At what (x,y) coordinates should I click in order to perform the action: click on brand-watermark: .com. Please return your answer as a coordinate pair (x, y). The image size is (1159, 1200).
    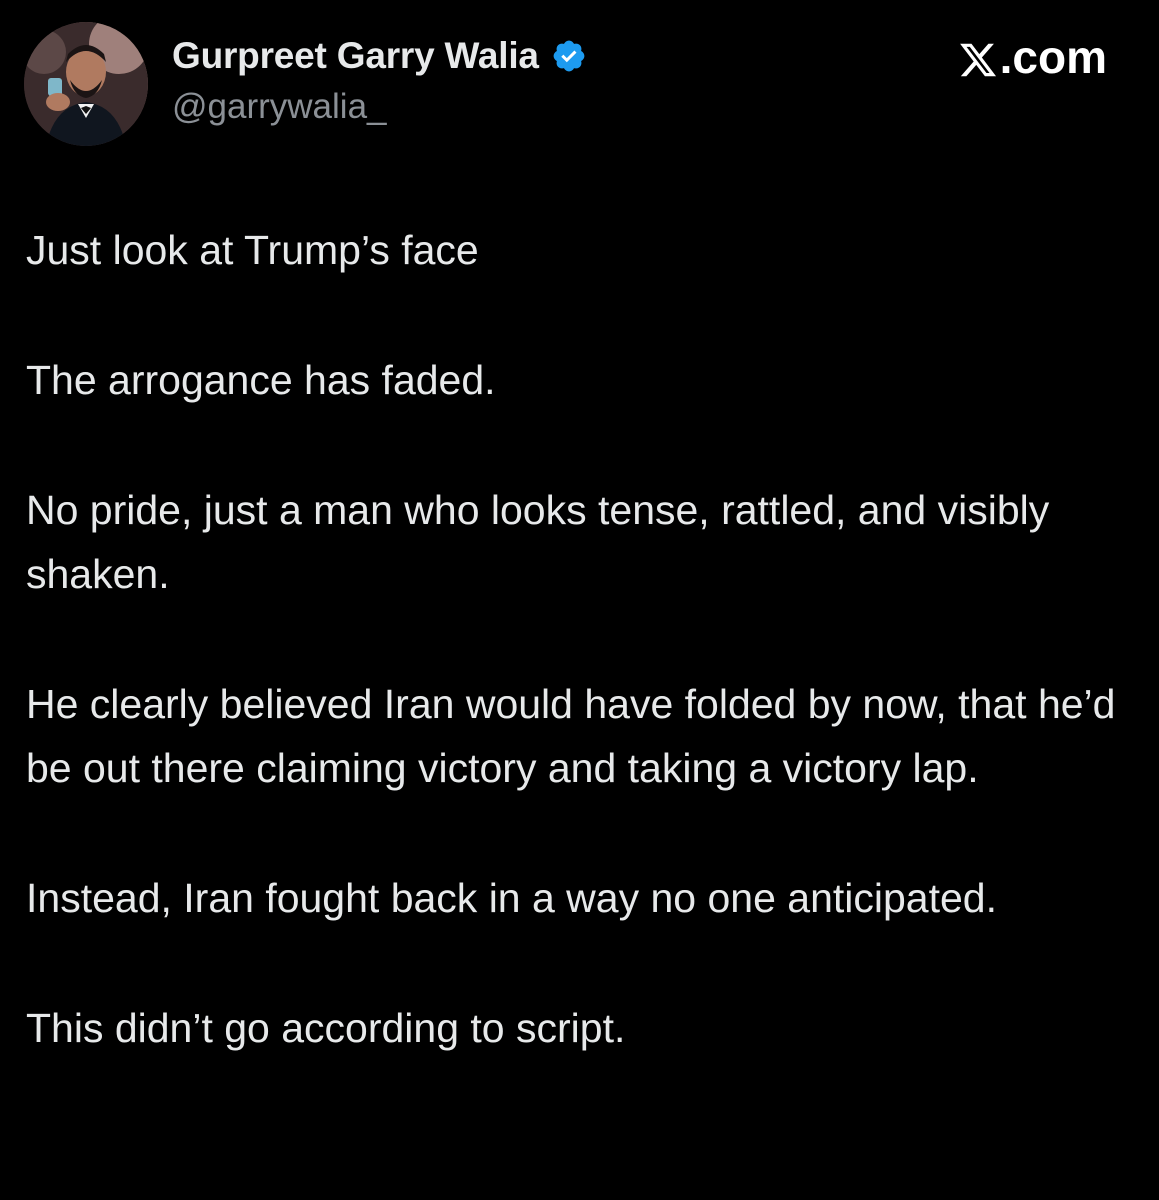
    Looking at the image, I should click on (1032, 57).